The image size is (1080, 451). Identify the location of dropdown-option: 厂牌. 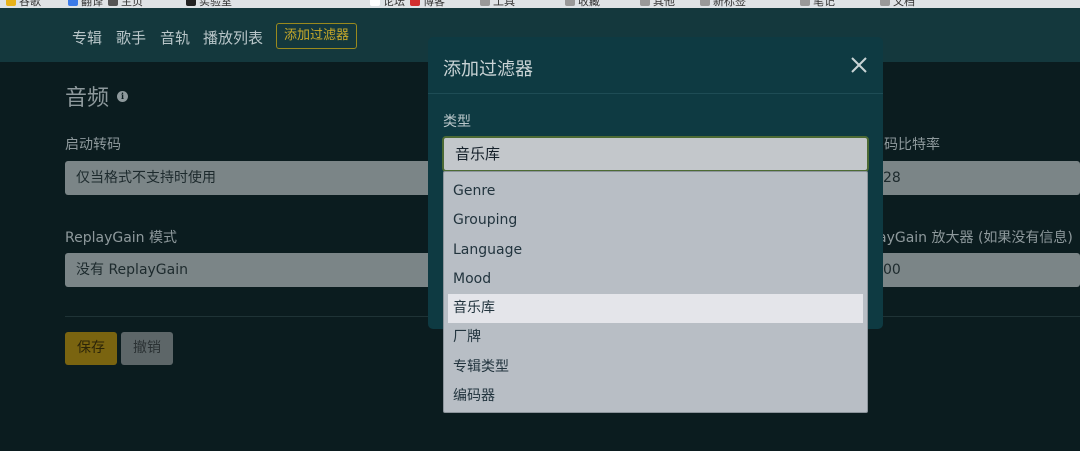
(655, 337).